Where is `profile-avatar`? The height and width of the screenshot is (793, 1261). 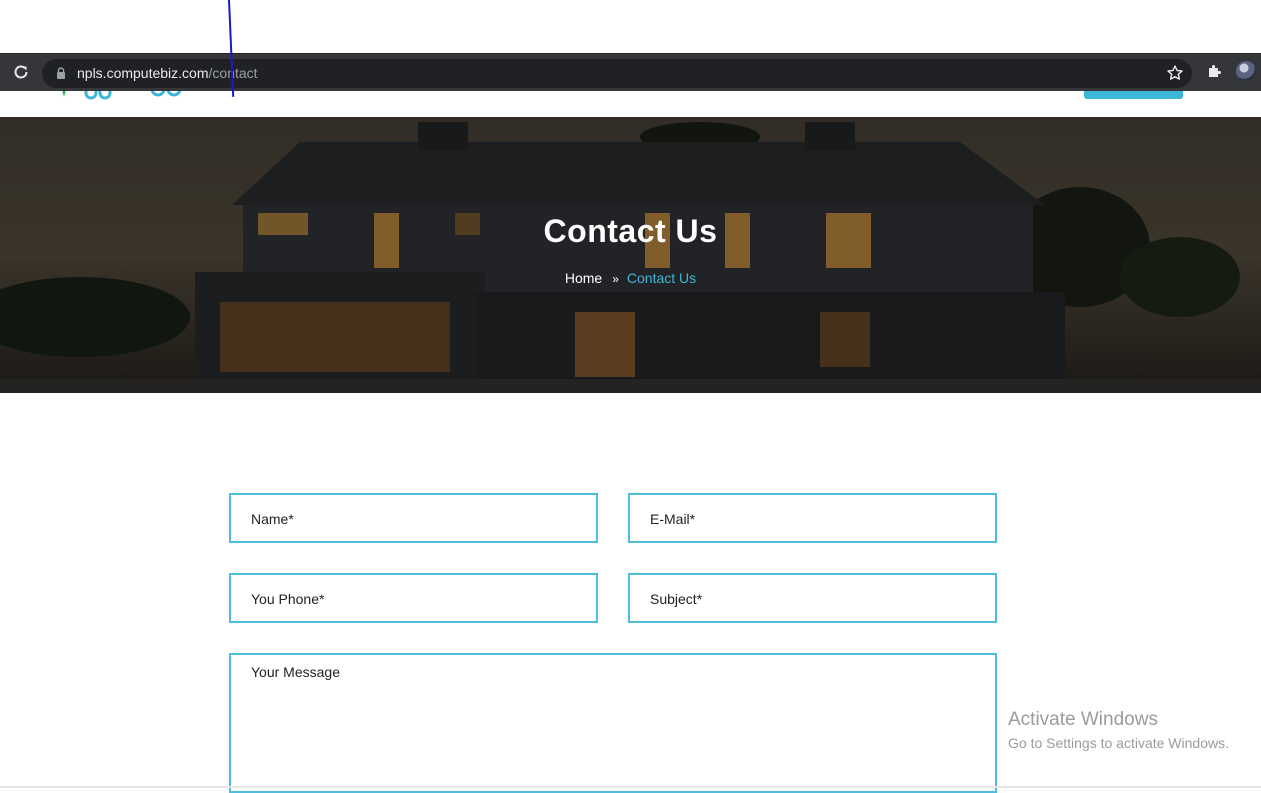 profile-avatar is located at coordinates (1246, 71).